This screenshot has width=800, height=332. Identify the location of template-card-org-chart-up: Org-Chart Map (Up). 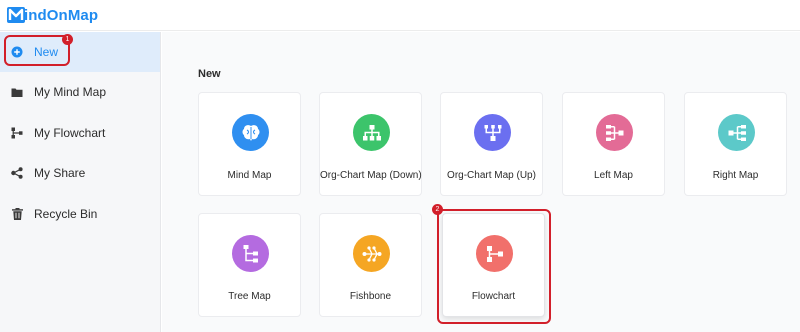
(491, 144).